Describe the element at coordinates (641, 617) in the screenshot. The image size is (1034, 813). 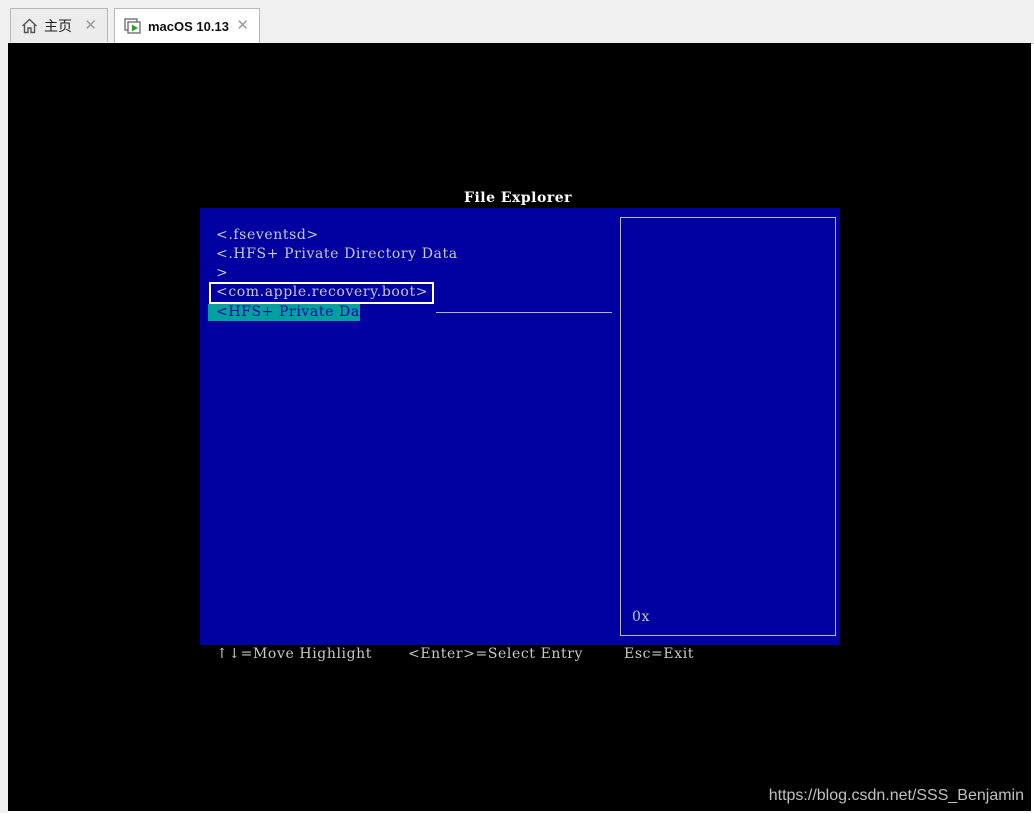
I see `detail-value: 0x` at that location.